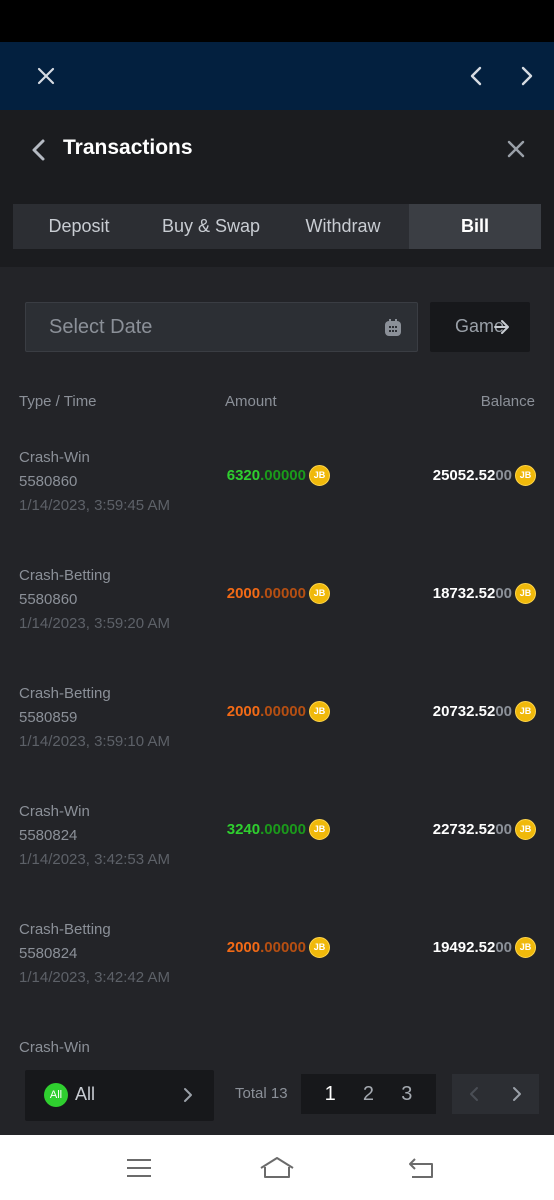 This screenshot has width=554, height=1200. Describe the element at coordinates (211, 226) in the screenshot. I see `tab-buy-swap: Buy & Swap` at that location.